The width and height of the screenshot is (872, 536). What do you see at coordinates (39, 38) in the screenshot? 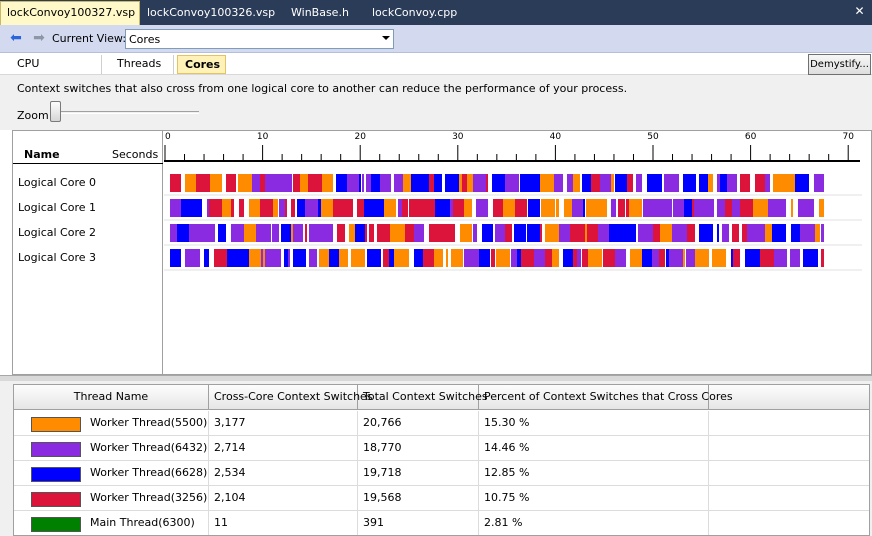
I see `forward-arrow-icon: ➡` at bounding box center [39, 38].